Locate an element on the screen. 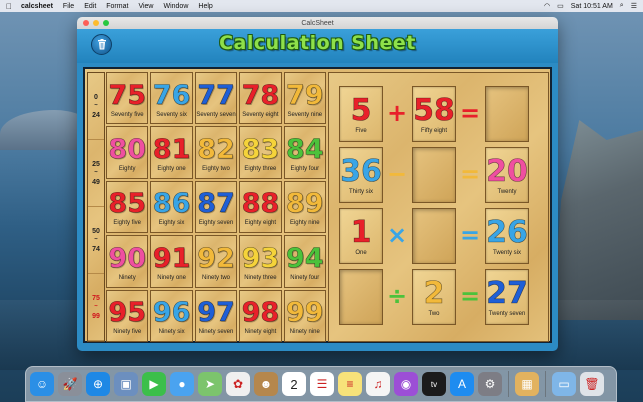 The width and height of the screenshot is (643, 402). number-tile: 94 Ninety four is located at coordinates (304, 261).